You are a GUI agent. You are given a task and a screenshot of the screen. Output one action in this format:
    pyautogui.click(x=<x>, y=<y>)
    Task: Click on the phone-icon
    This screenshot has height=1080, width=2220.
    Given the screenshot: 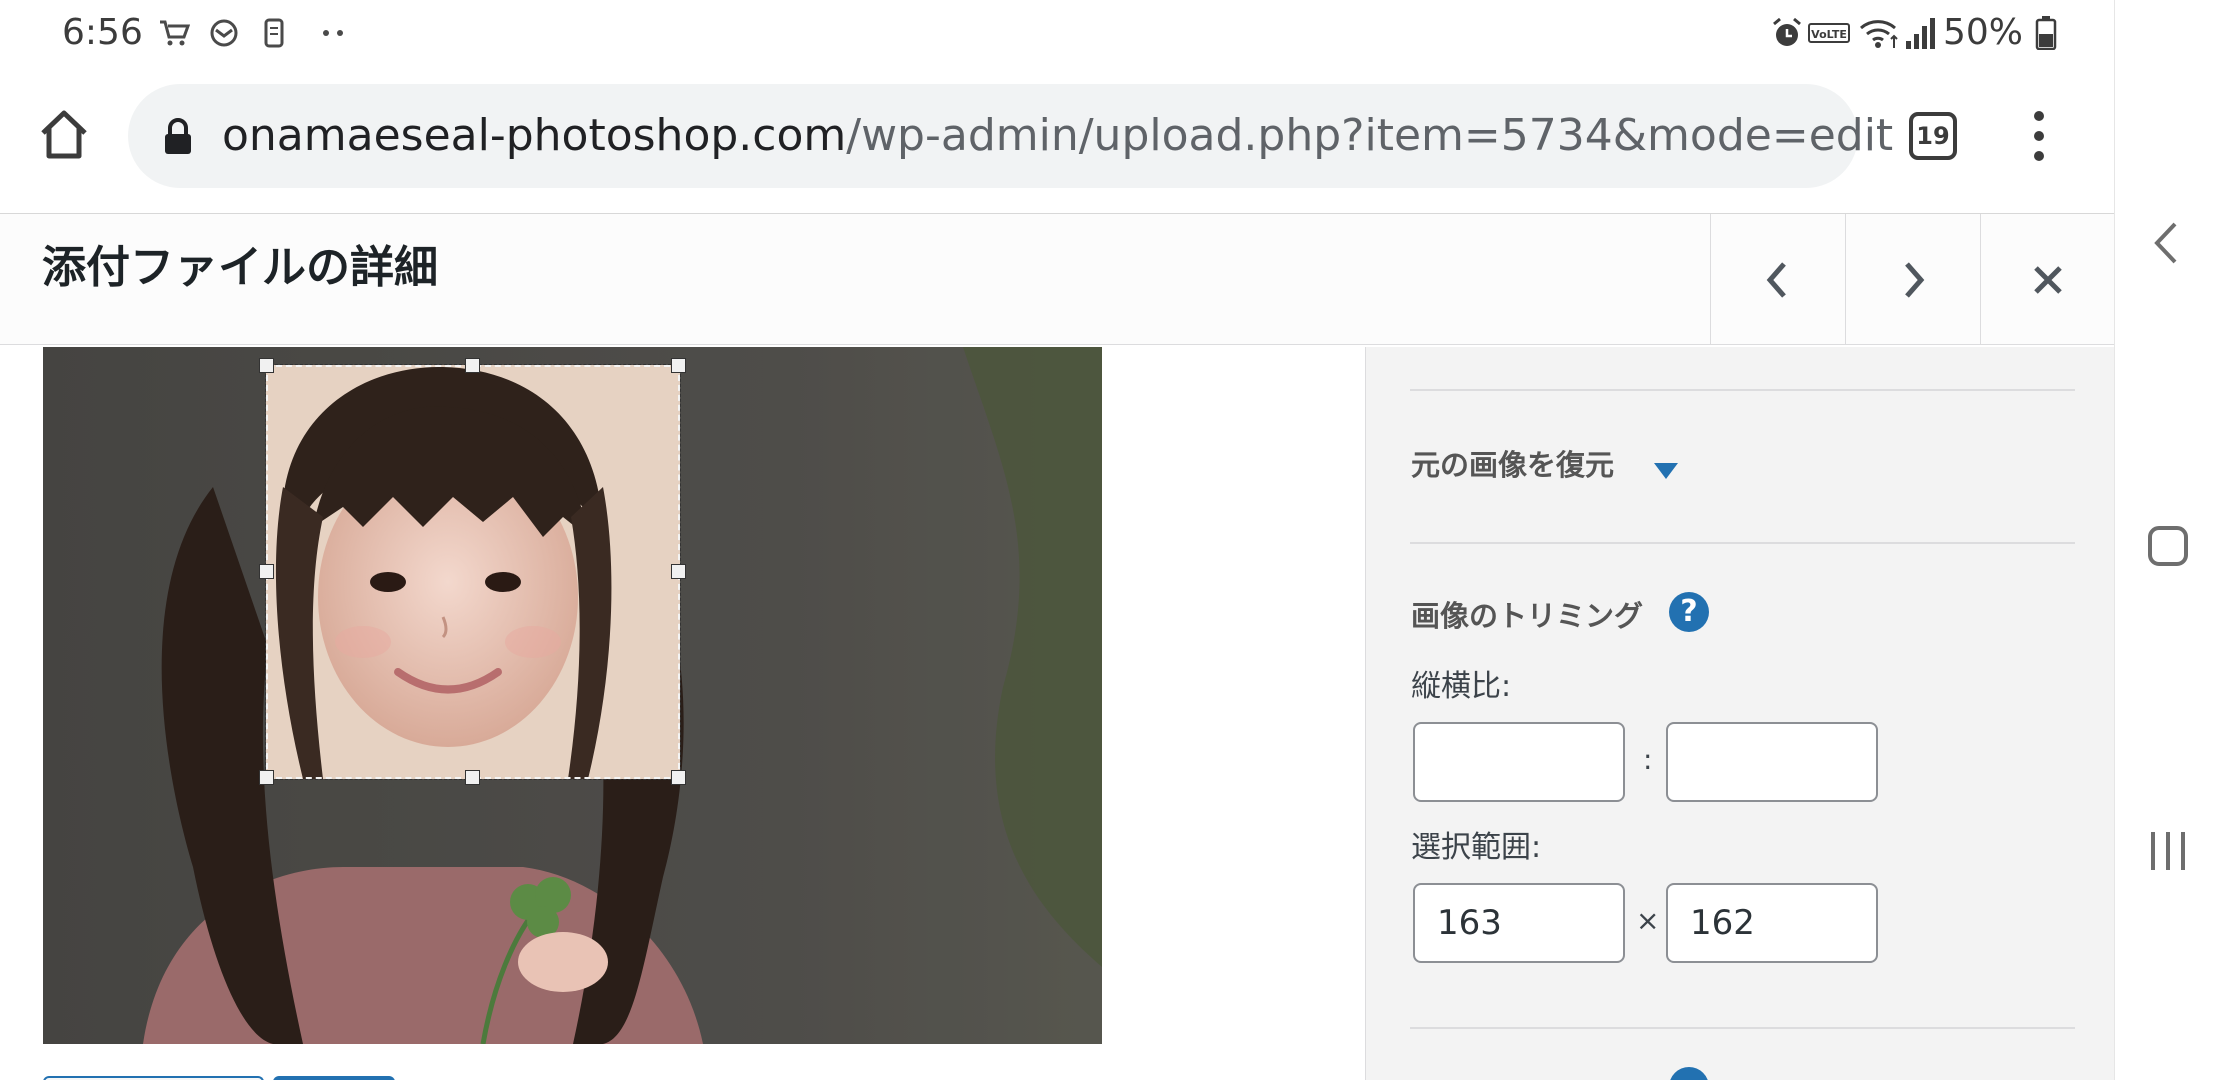 What is the action you would take?
    pyautogui.click(x=274, y=33)
    